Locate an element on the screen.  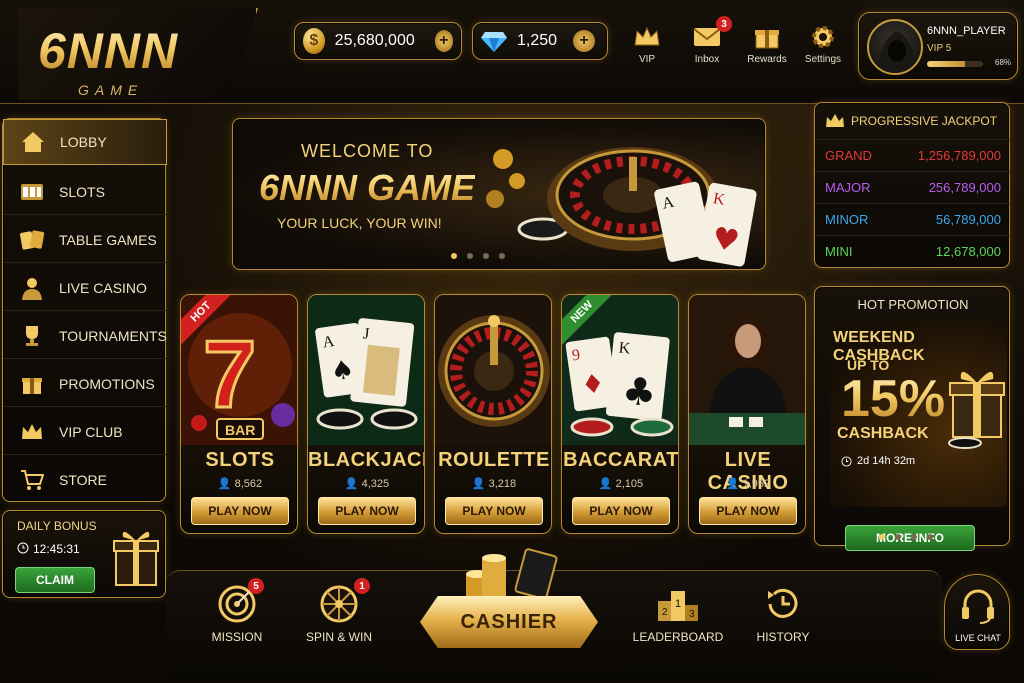
jackpot-row: GRAND 1,256,789,000 is located at coordinates (913, 155).